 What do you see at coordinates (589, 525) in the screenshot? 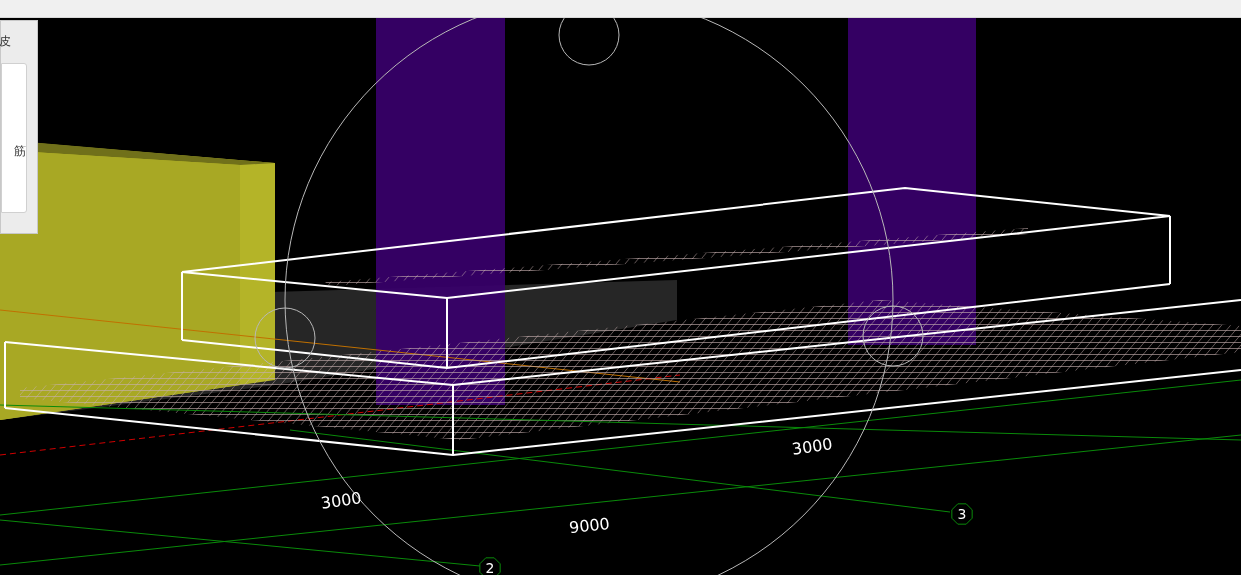
I see `dimension-label: 9000` at bounding box center [589, 525].